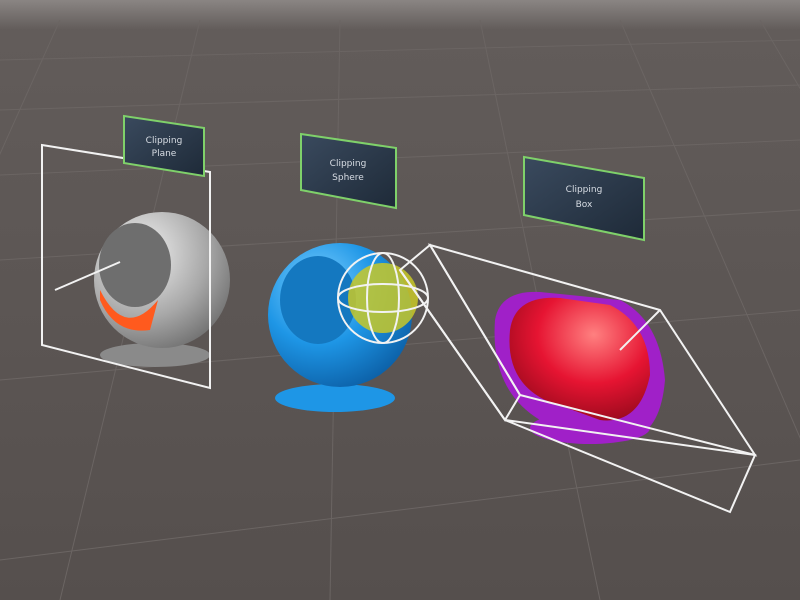 The image size is (800, 600). I want to click on panel-line2: Plane, so click(164, 154).